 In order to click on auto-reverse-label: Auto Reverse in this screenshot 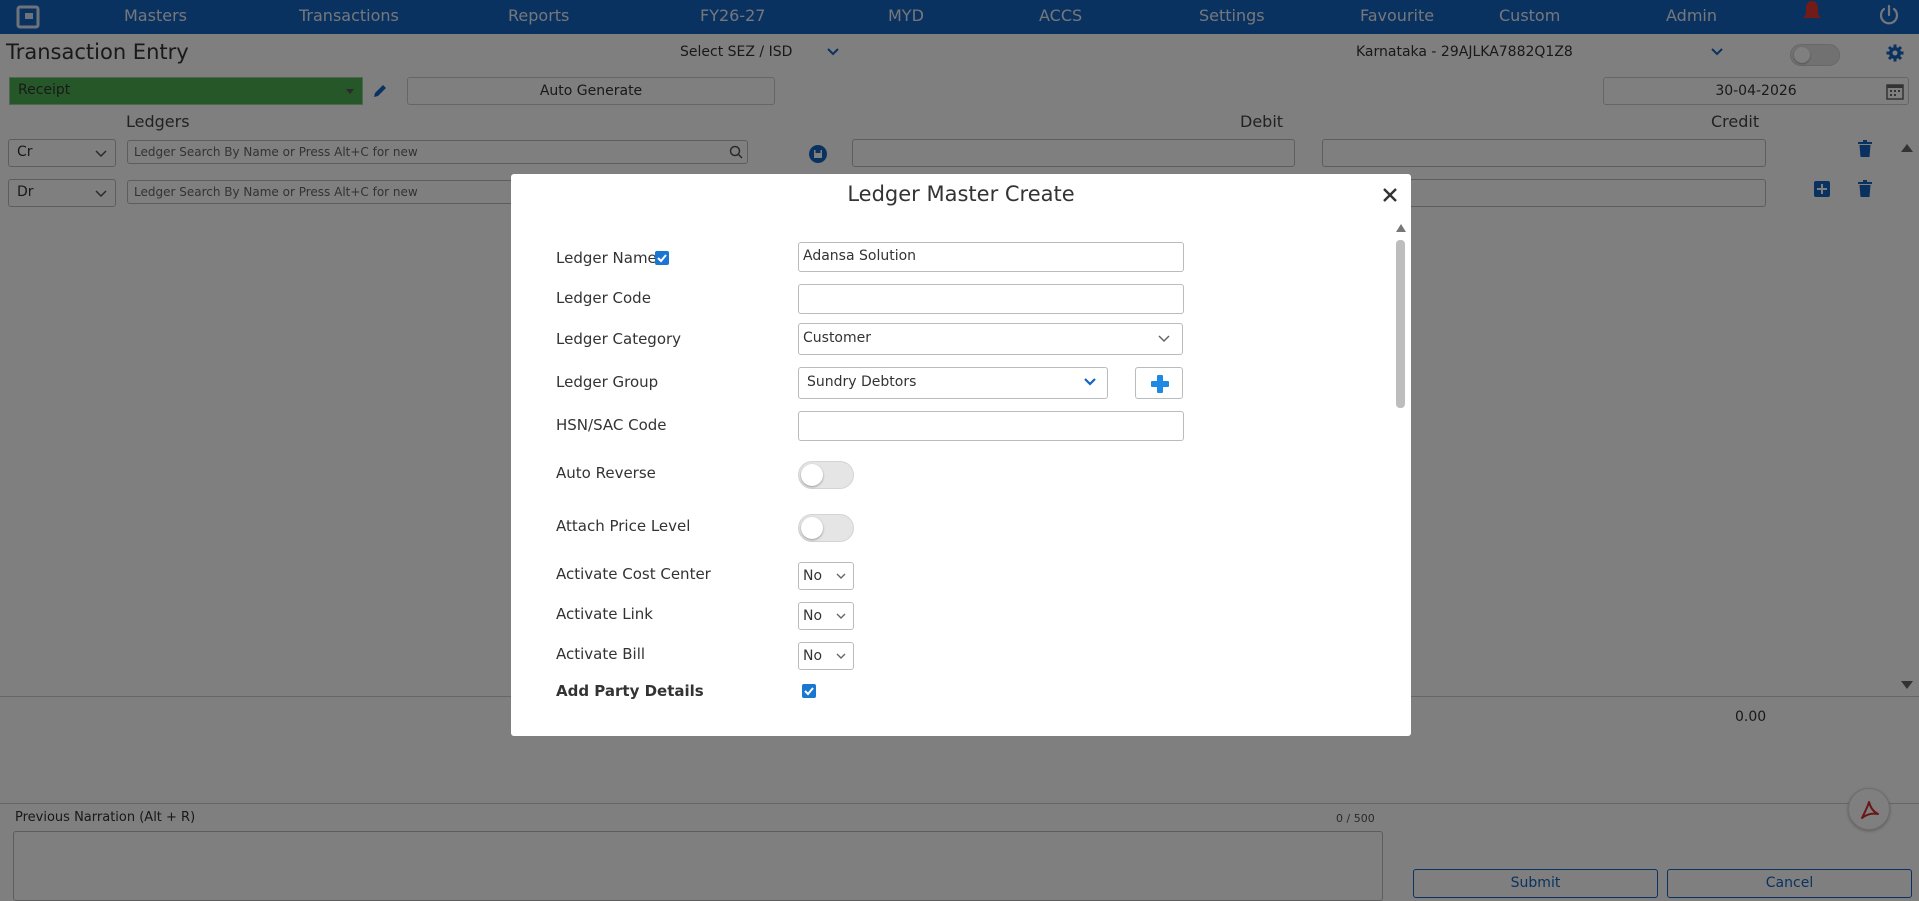, I will do `click(606, 473)`.